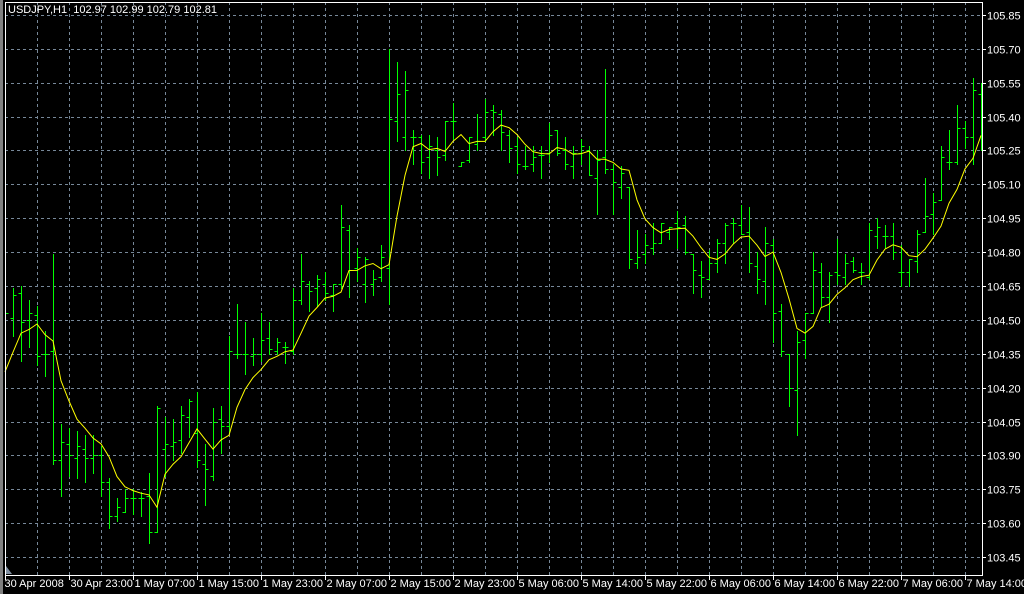  Describe the element at coordinates (805, 584) in the screenshot. I see `time-tick-label: 6 May 14:00` at that location.